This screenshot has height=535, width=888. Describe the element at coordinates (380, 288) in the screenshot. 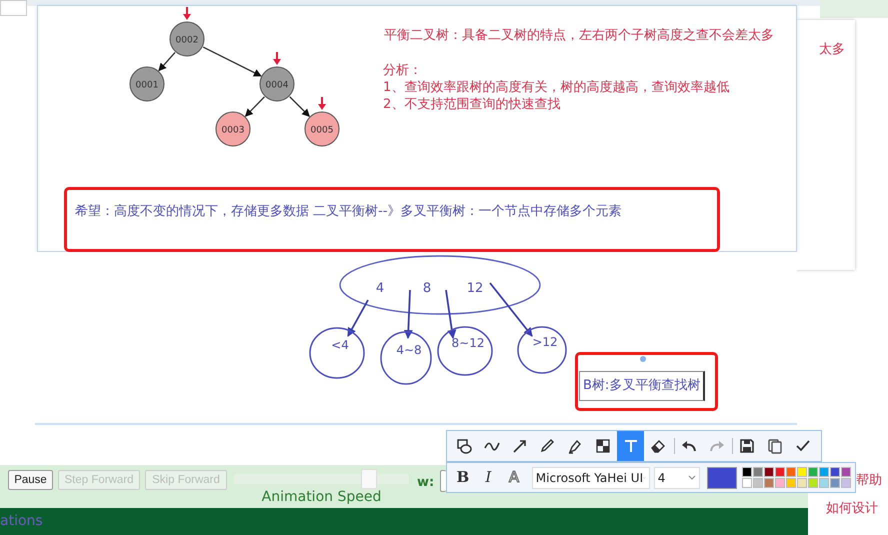

I see `key-label: 4` at that location.